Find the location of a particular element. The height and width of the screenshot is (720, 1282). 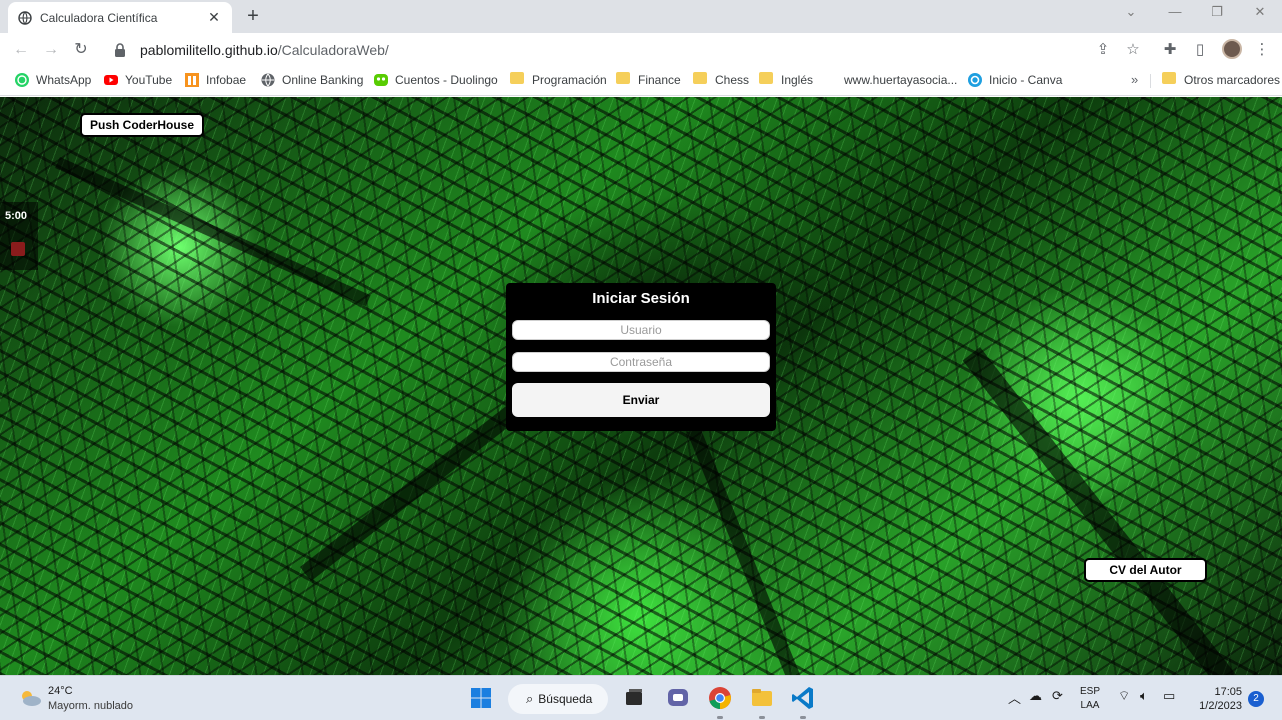

bookmark-folder-finance: Finance is located at coordinates (648, 80).